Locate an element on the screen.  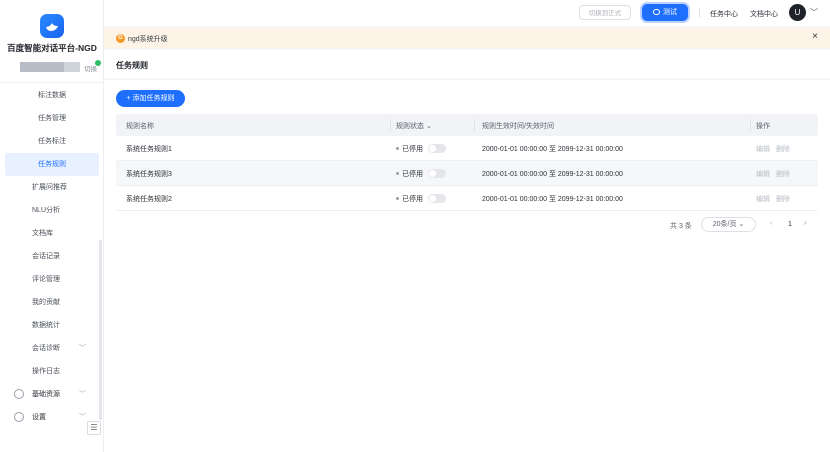
notice-text: ngd系统升级 is located at coordinates (148, 39).